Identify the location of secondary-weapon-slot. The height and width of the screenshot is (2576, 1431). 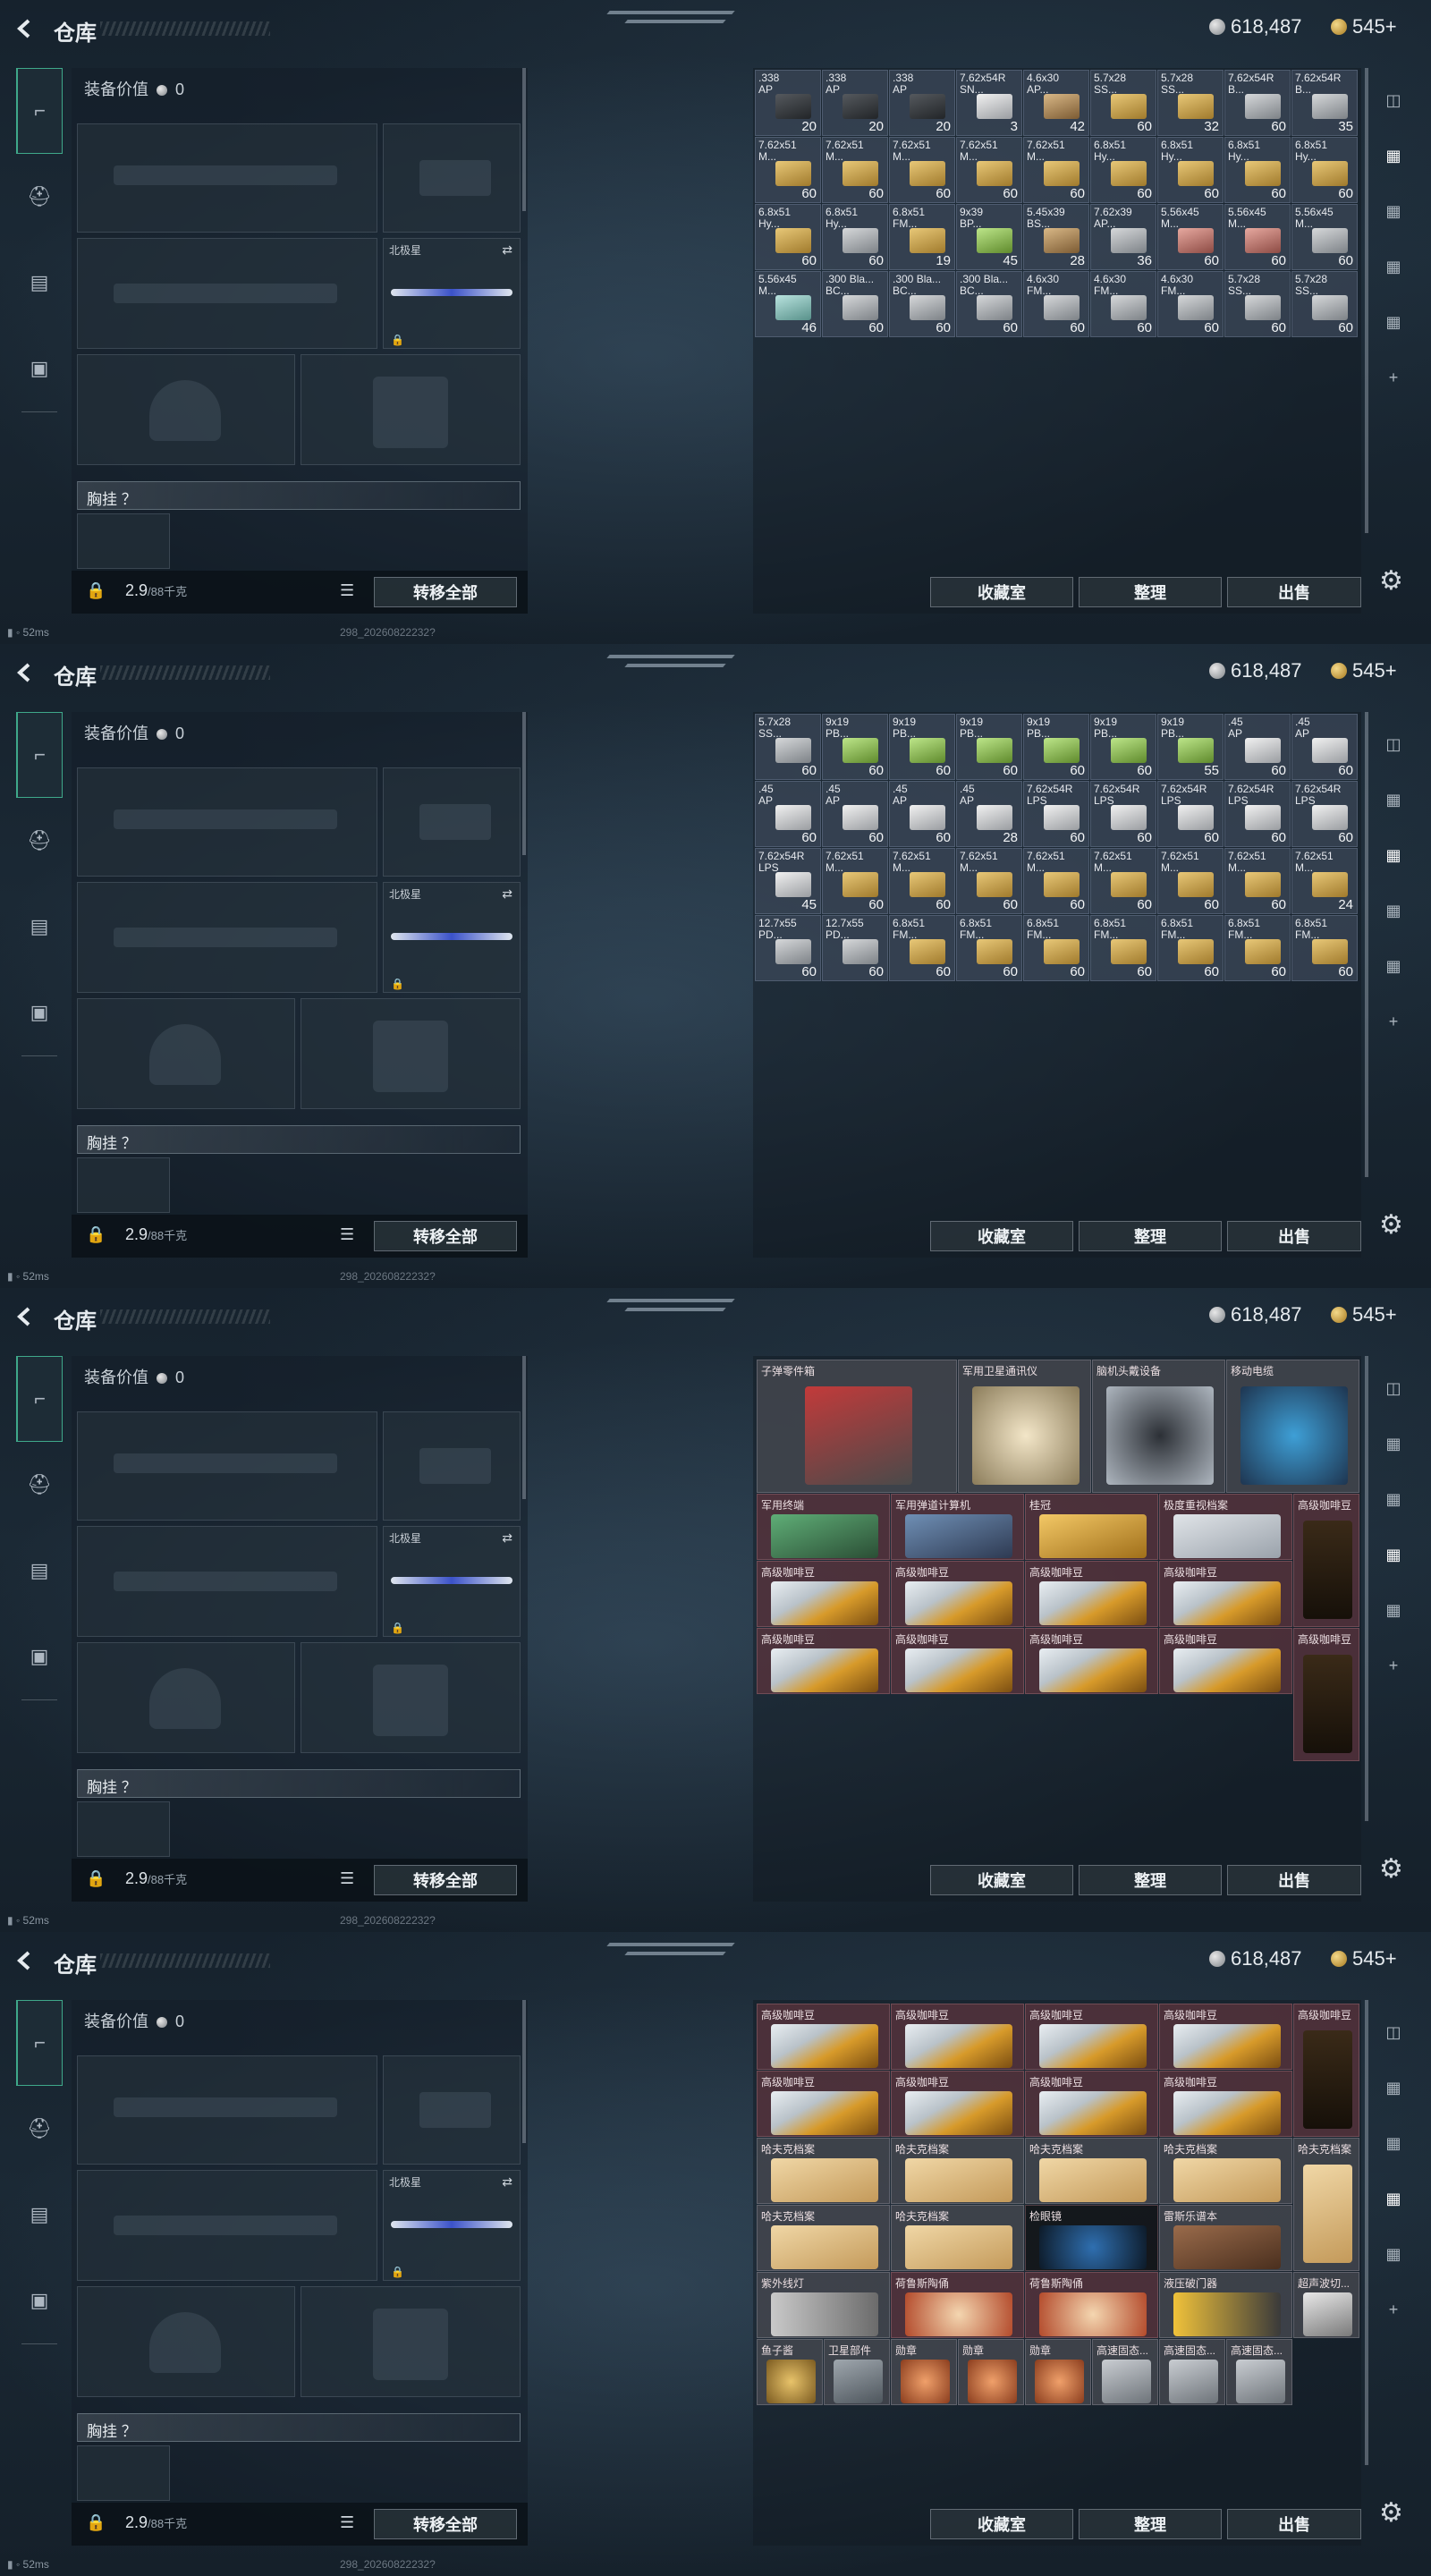
(227, 1581).